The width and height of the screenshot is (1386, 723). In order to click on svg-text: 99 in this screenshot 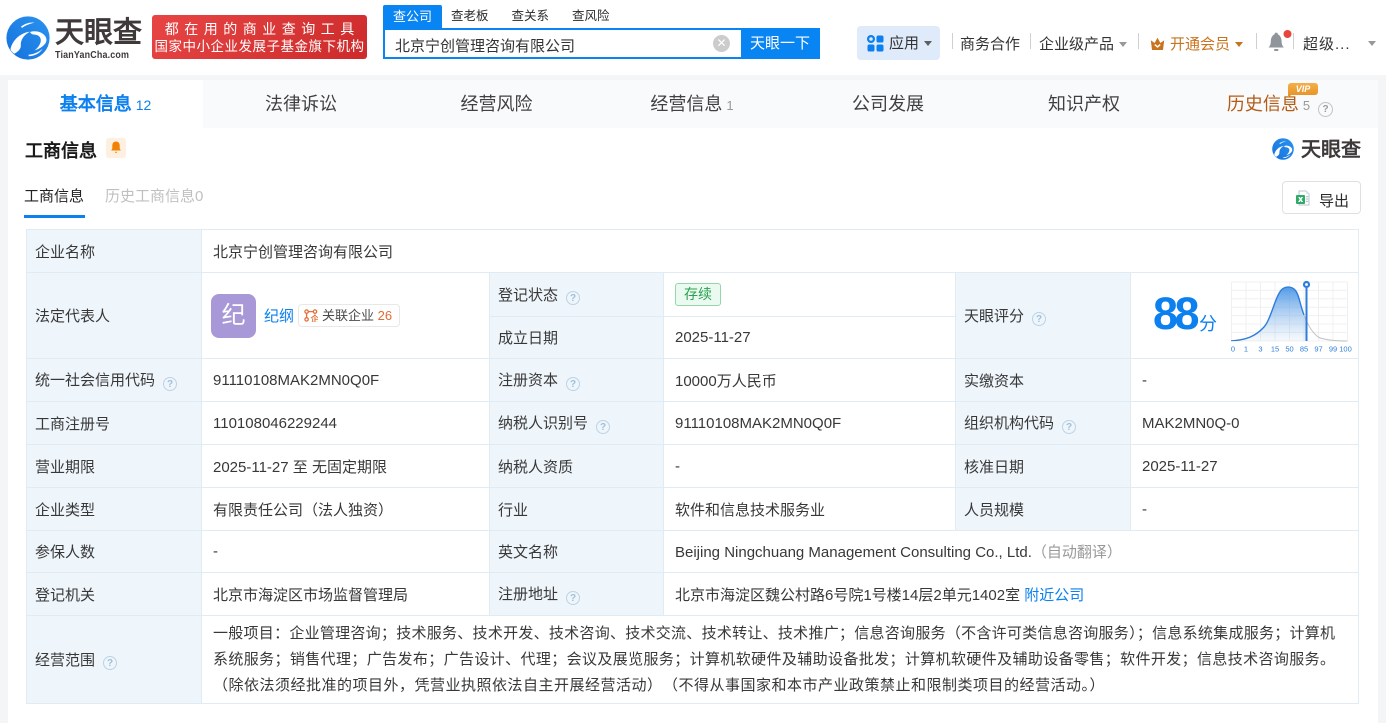, I will do `click(1333, 349)`.